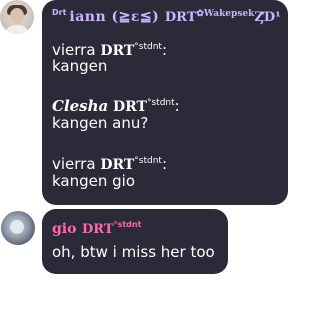 The image size is (320, 320). Describe the element at coordinates (17, 29) in the screenshot. I see `avatar-body` at that location.